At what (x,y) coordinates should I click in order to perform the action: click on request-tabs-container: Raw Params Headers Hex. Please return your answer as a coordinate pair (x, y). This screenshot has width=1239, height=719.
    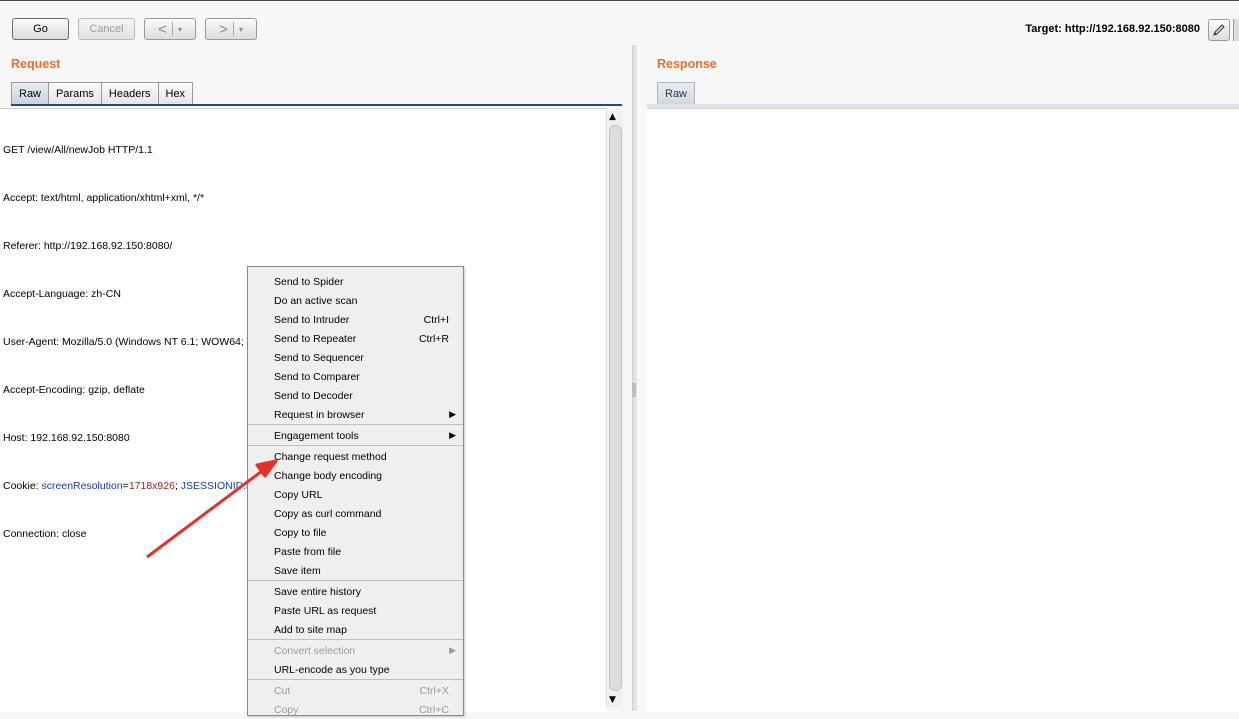
    Looking at the image, I should click on (316, 94).